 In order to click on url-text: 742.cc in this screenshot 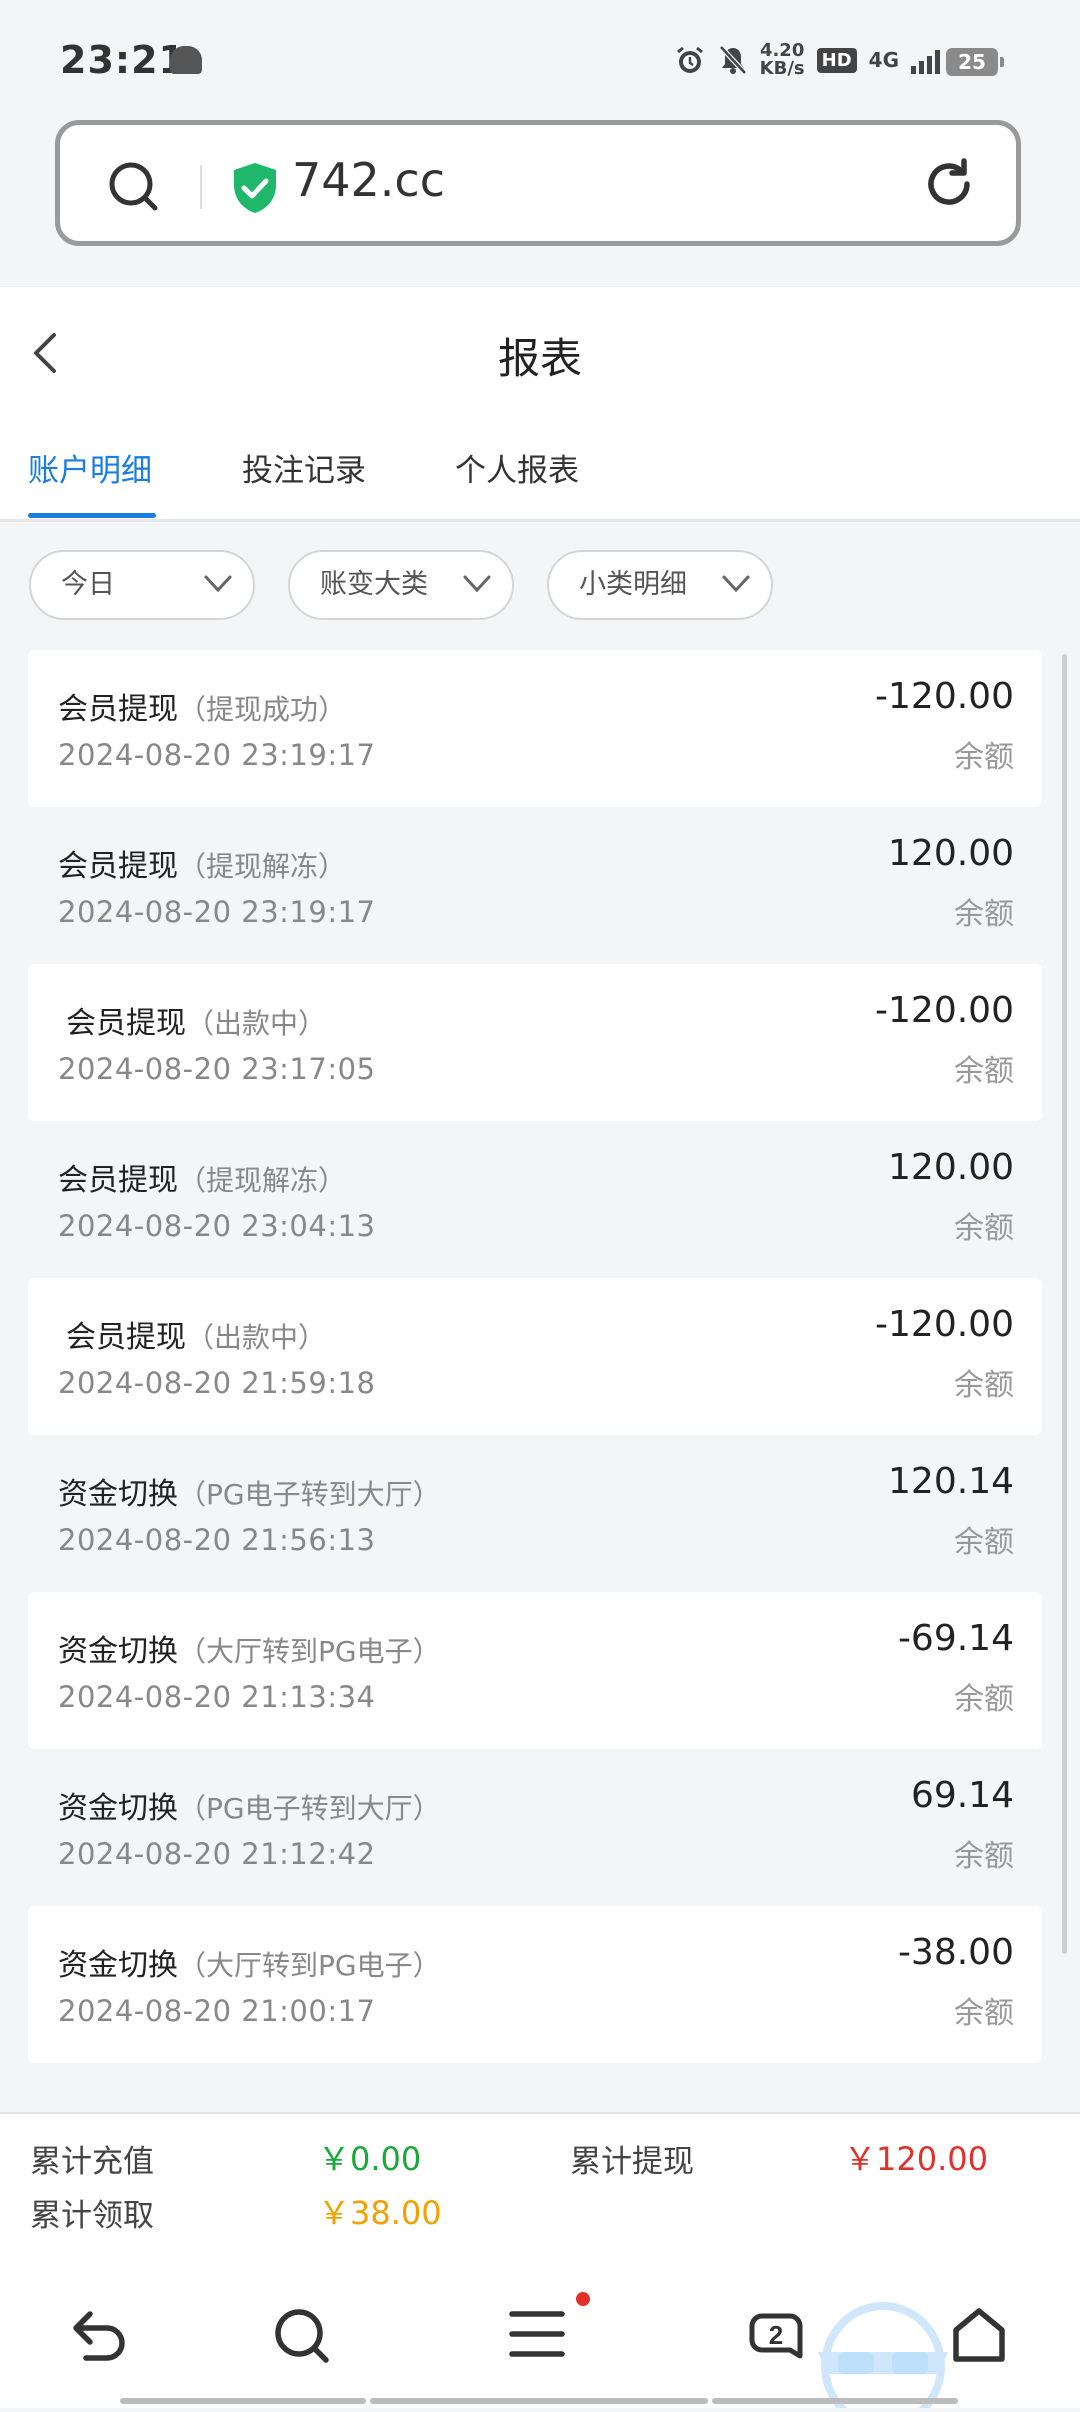, I will do `click(368, 180)`.